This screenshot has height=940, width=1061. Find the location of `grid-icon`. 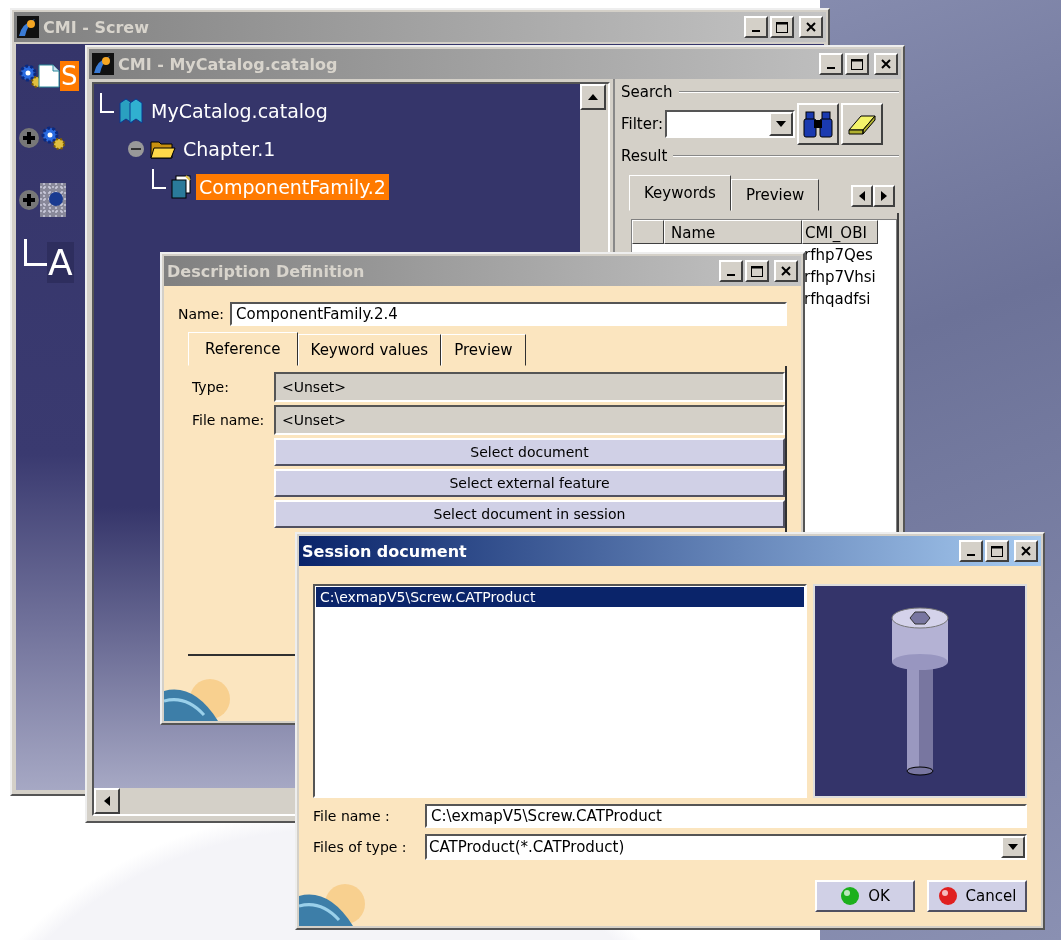

grid-icon is located at coordinates (53, 200).